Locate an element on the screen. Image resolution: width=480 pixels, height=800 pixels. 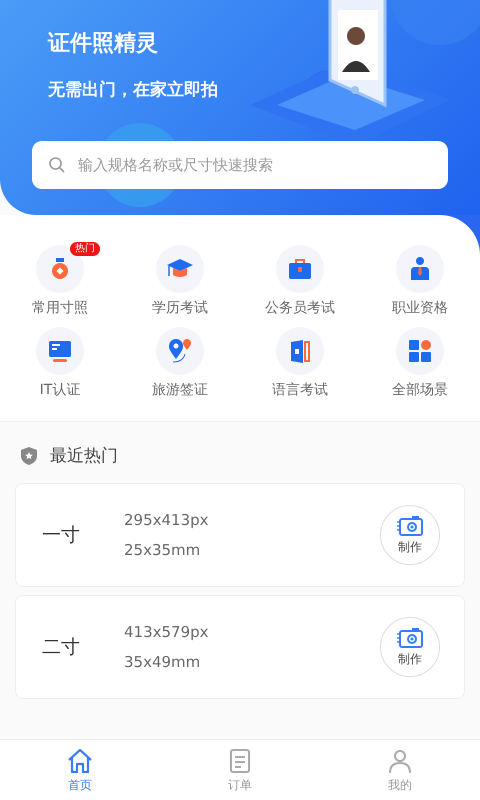
category-label: 公务员考试 is located at coordinates (300, 308).